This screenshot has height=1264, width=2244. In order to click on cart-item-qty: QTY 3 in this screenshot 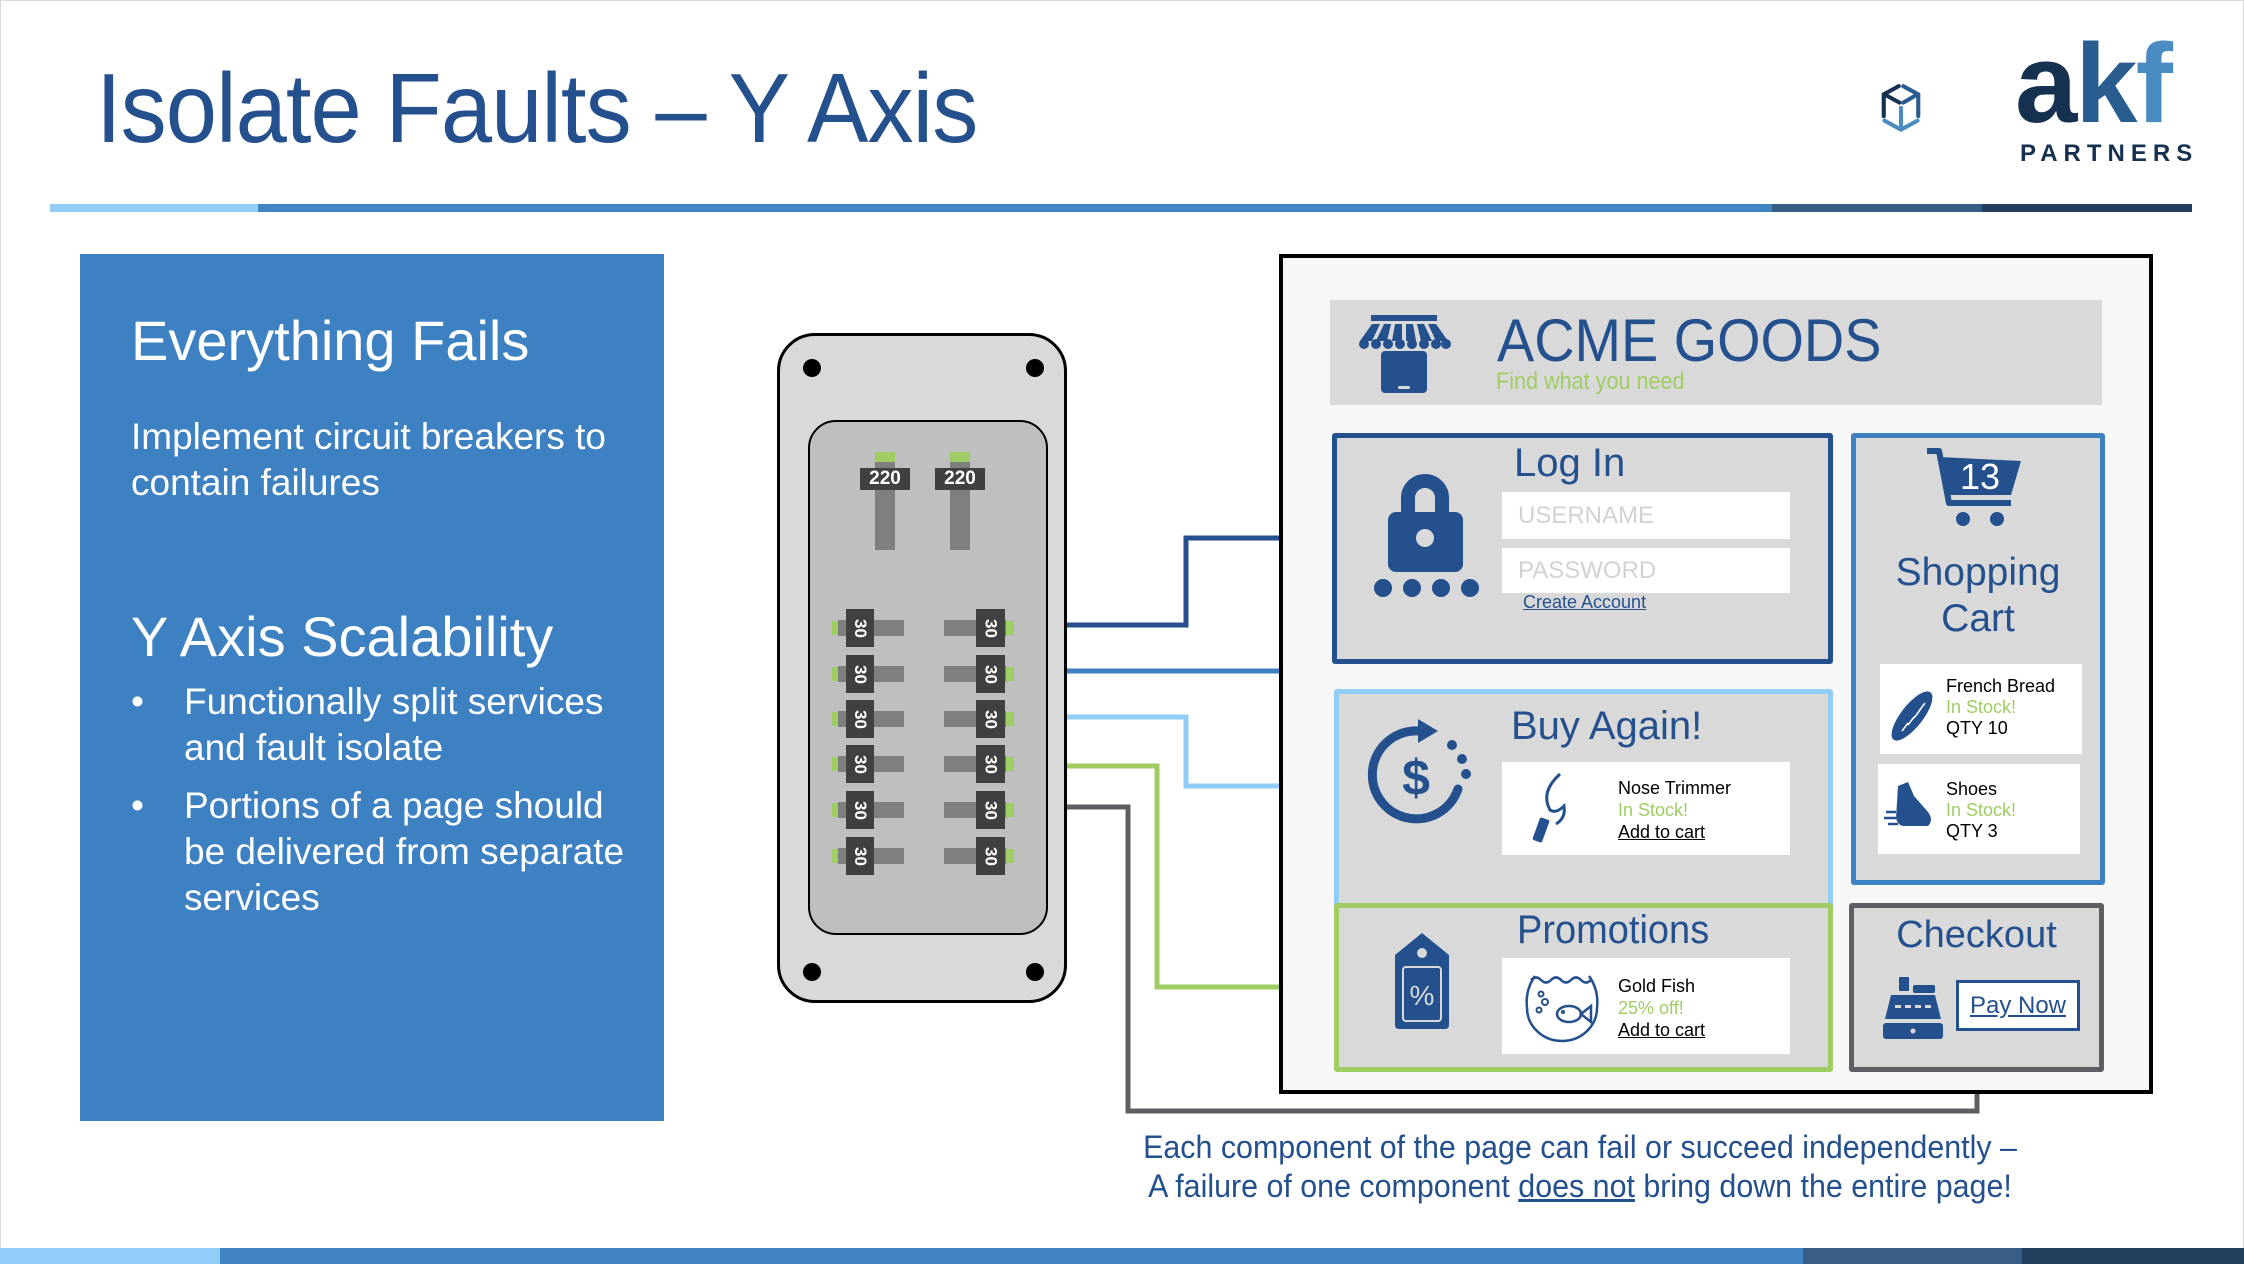, I will do `click(1972, 831)`.